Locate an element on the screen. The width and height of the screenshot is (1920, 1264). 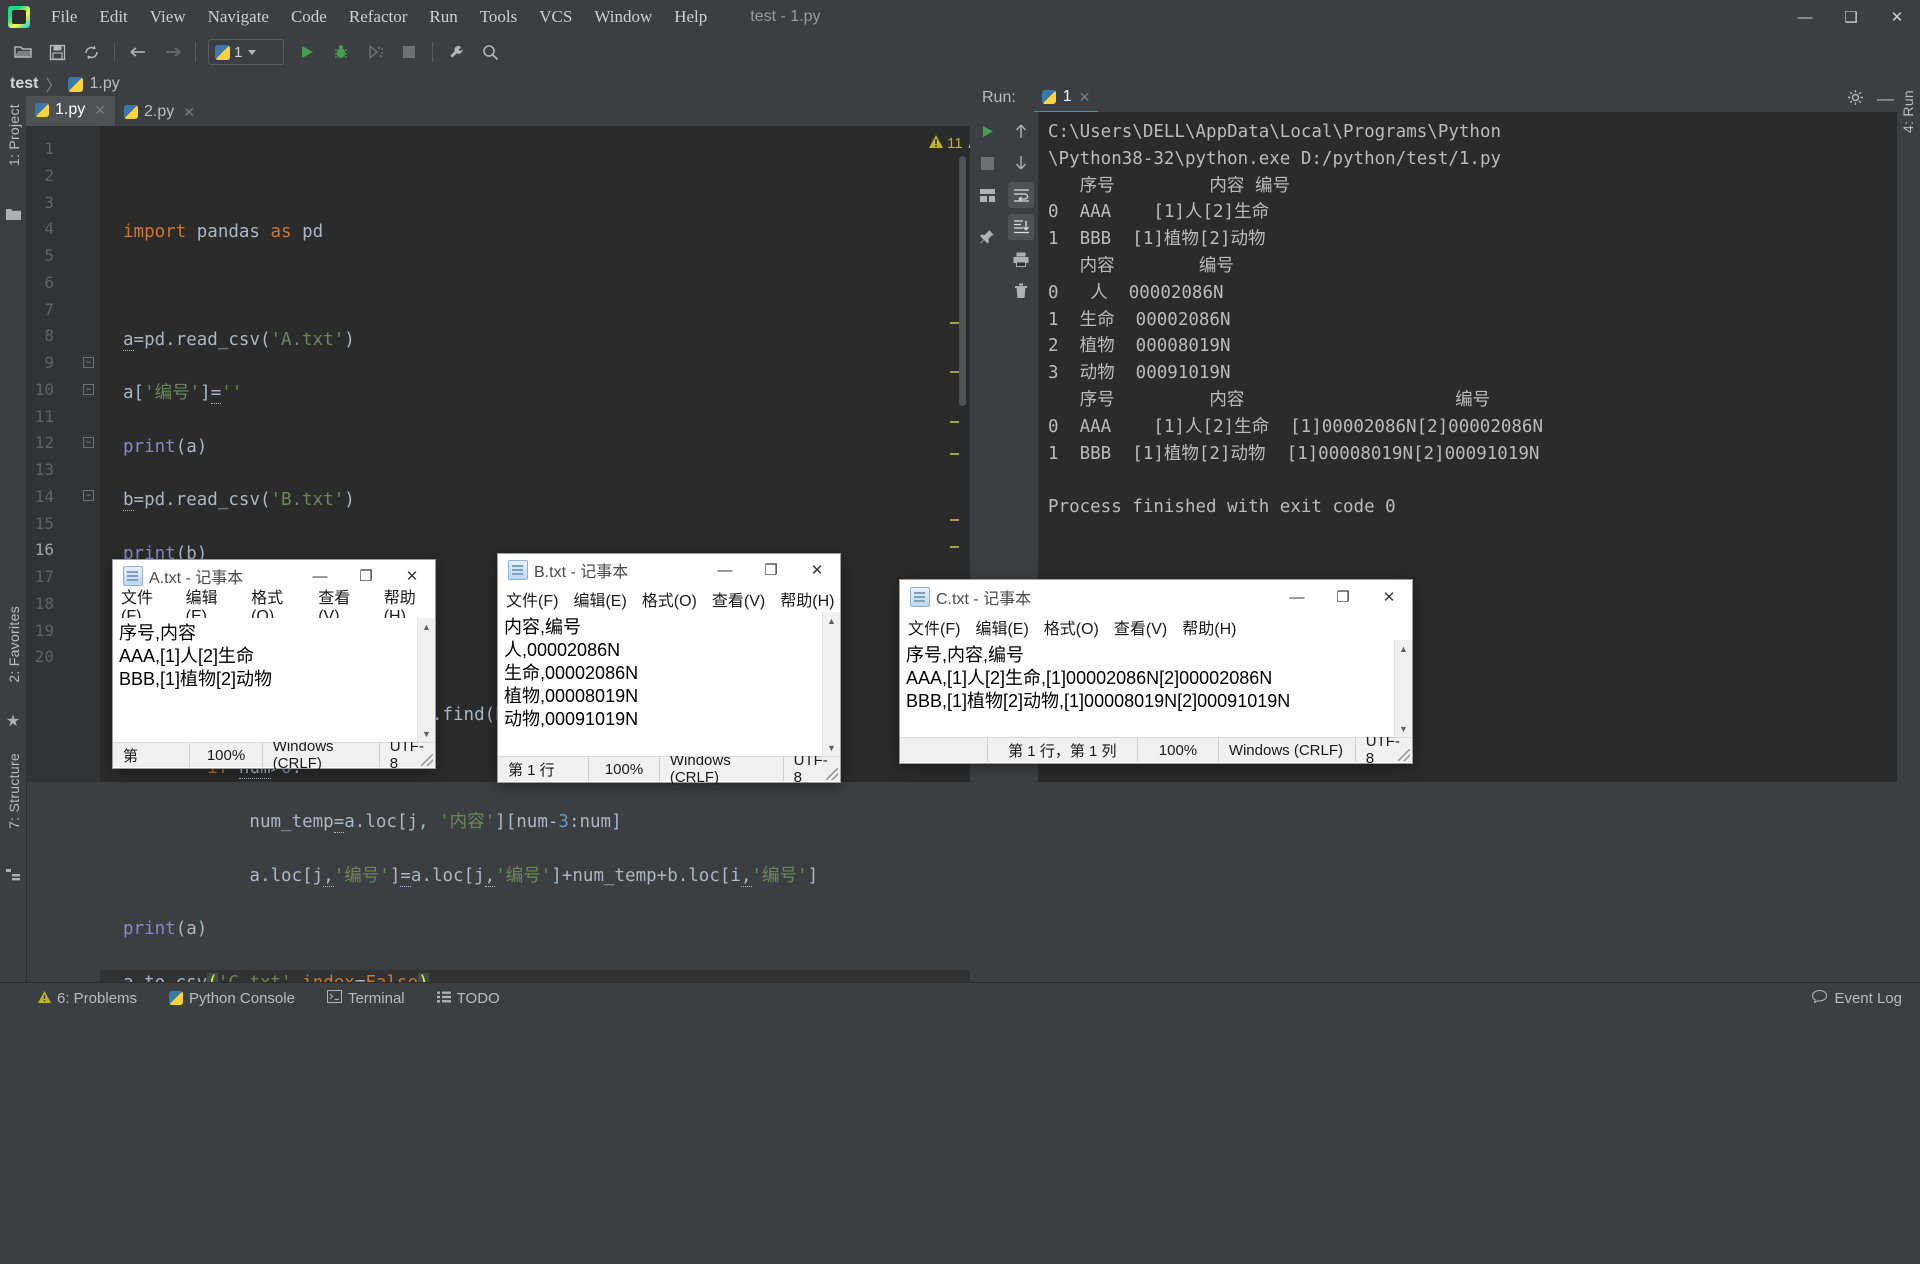
trash-icon is located at coordinates (1021, 291).